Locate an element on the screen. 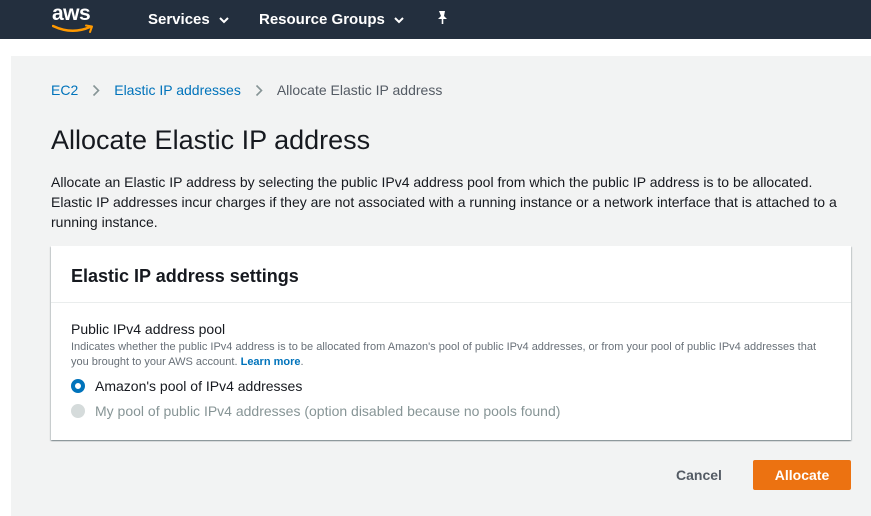 This screenshot has height=516, width=871. top-navigation-bar: aws Services Resource Groups is located at coordinates (435, 19).